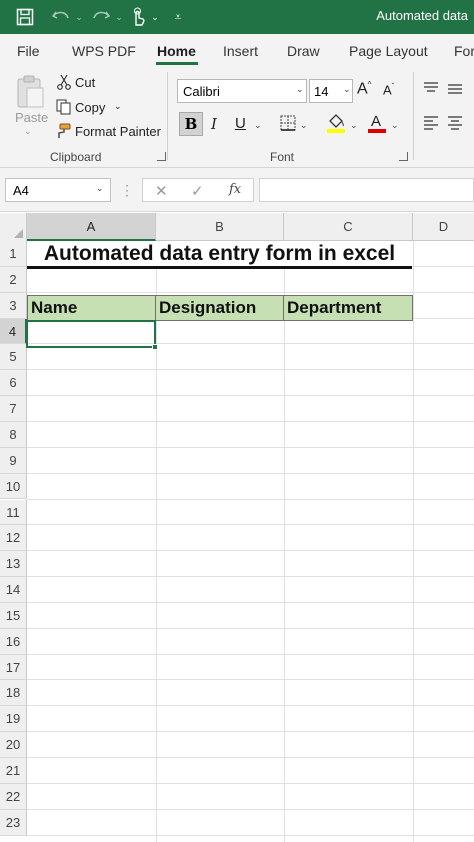 This screenshot has height=842, width=474. I want to click on row-header-14: 14, so click(13, 590).